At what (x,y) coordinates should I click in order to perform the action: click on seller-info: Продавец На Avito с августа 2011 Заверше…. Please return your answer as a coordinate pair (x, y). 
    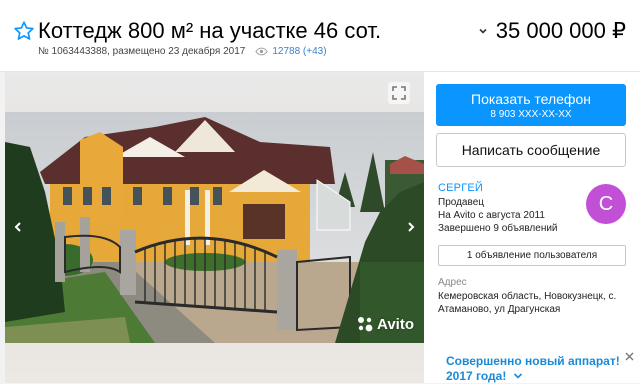
    Looking at the image, I should click on (498, 215).